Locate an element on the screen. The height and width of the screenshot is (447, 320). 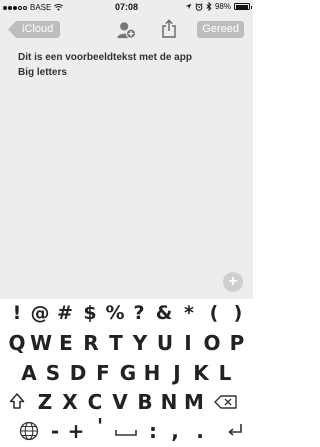
add-people-icon is located at coordinates (126, 30).